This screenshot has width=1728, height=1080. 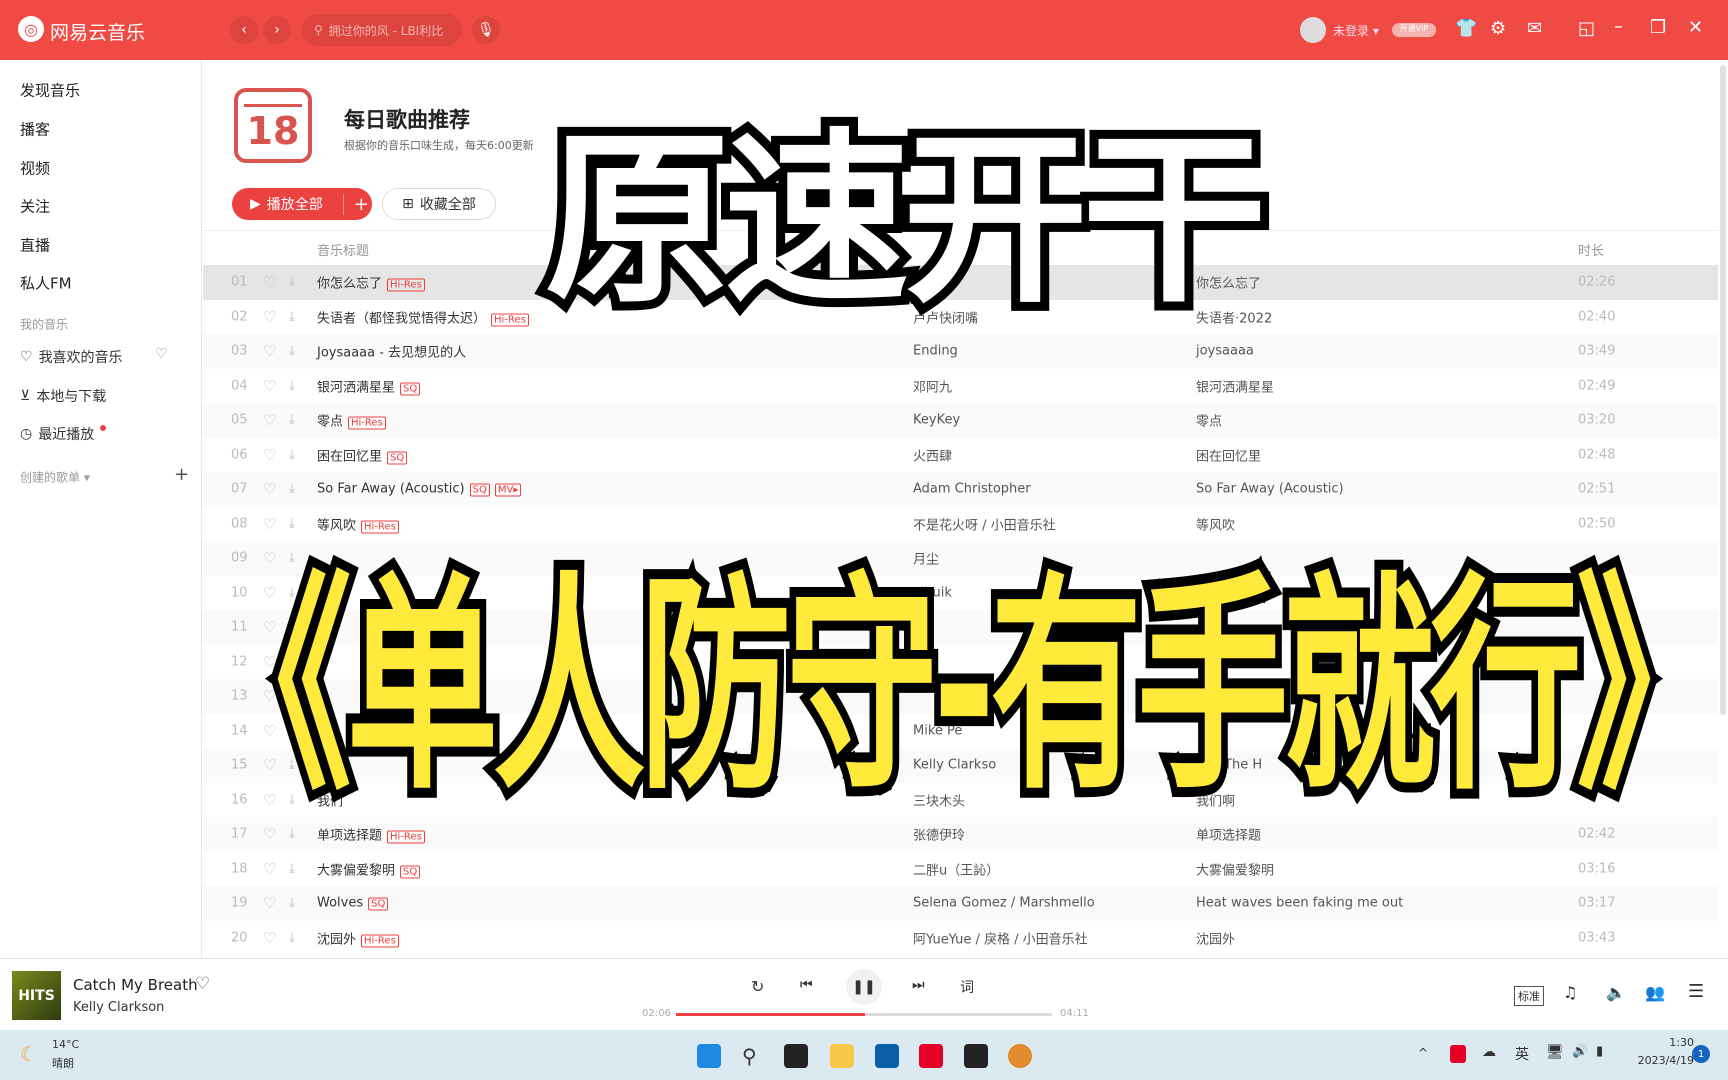 I want to click on track-album: 困在回忆里, so click(x=1228, y=454).